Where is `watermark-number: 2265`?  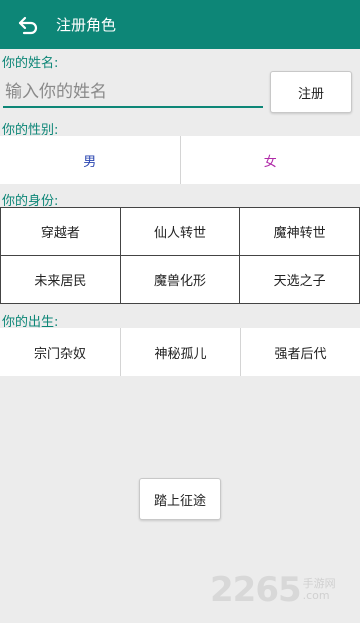
watermark-number: 2265 is located at coordinates (256, 590).